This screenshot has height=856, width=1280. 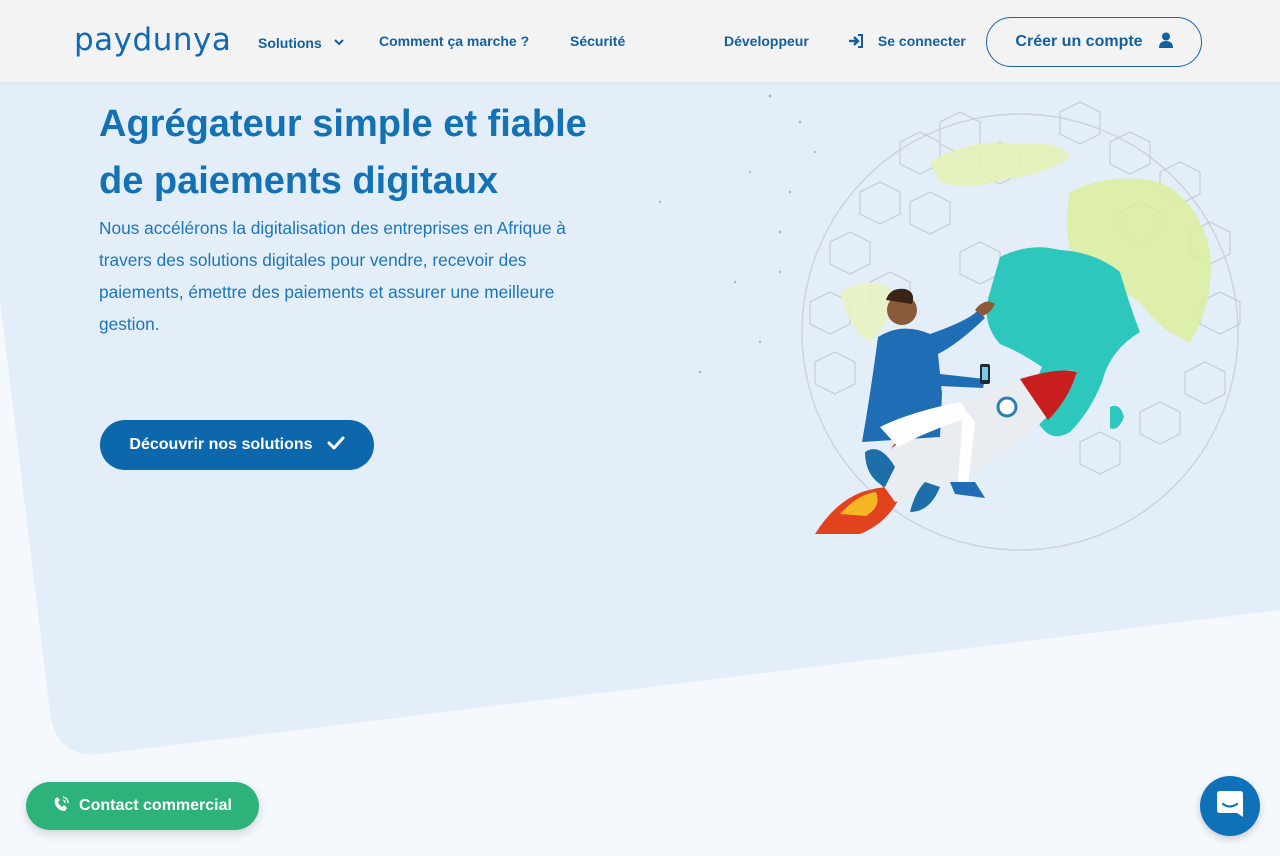 What do you see at coordinates (155, 805) in the screenshot?
I see `contact-sales-label: Contact commercial` at bounding box center [155, 805].